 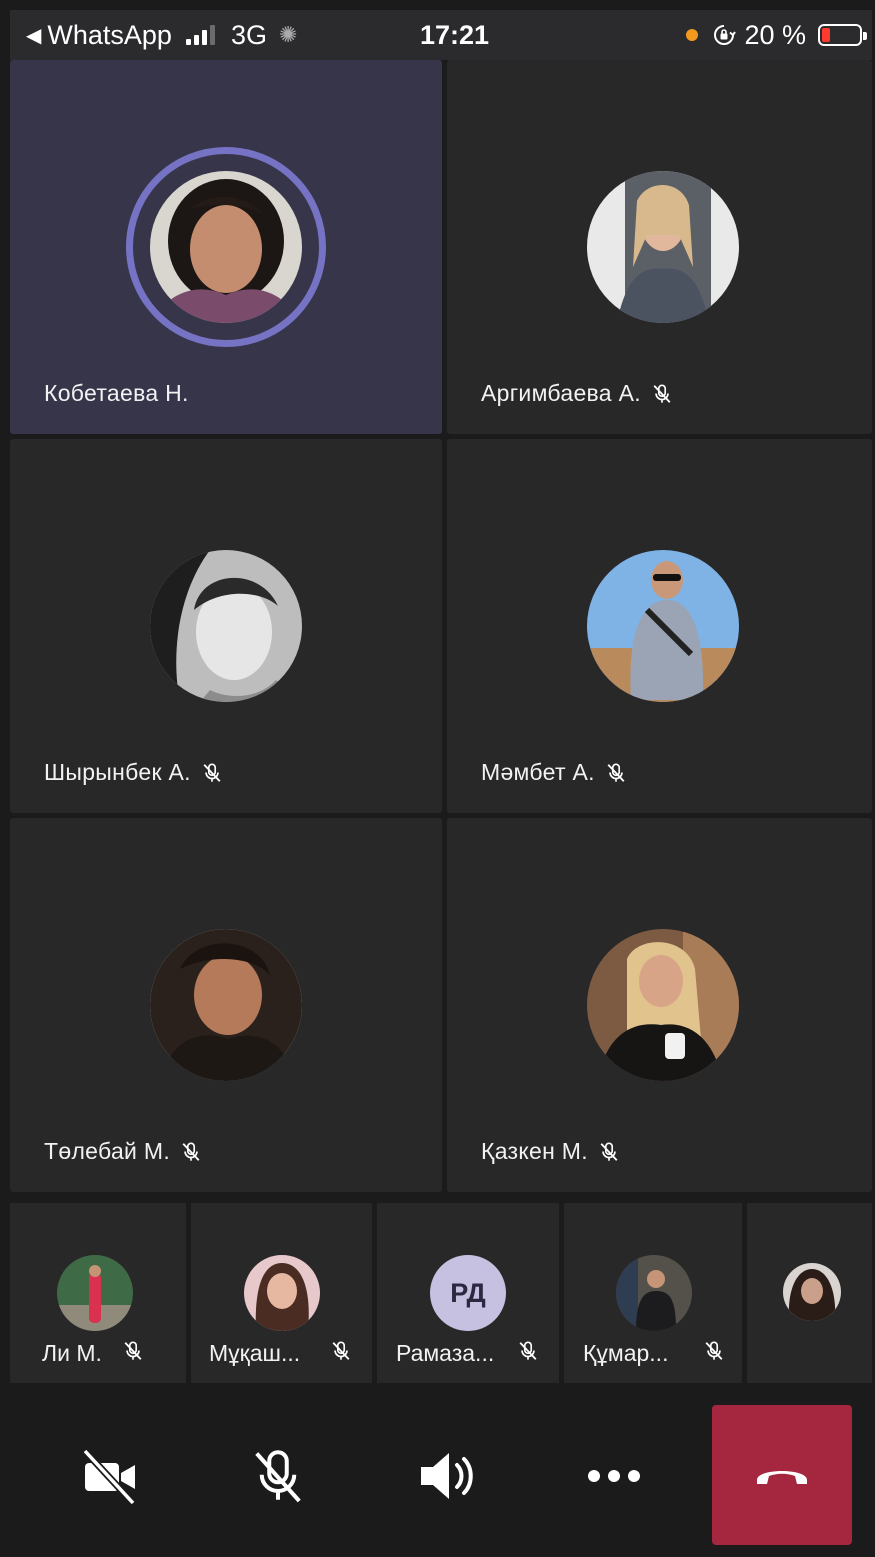 I want to click on battery-icon, so click(x=842, y=35).